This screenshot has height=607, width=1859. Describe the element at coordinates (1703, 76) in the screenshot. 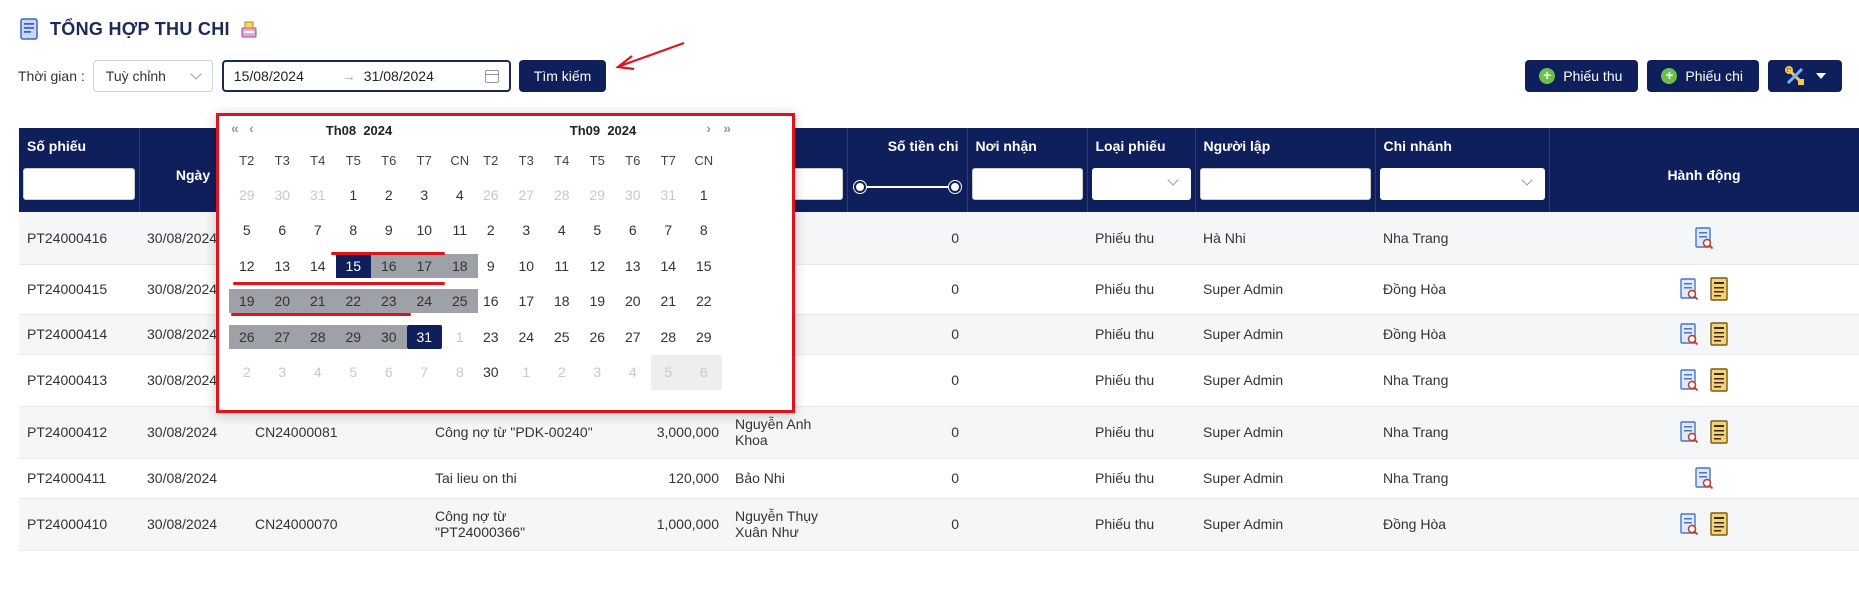

I see `add-payment-button: + Phiếu chi` at that location.